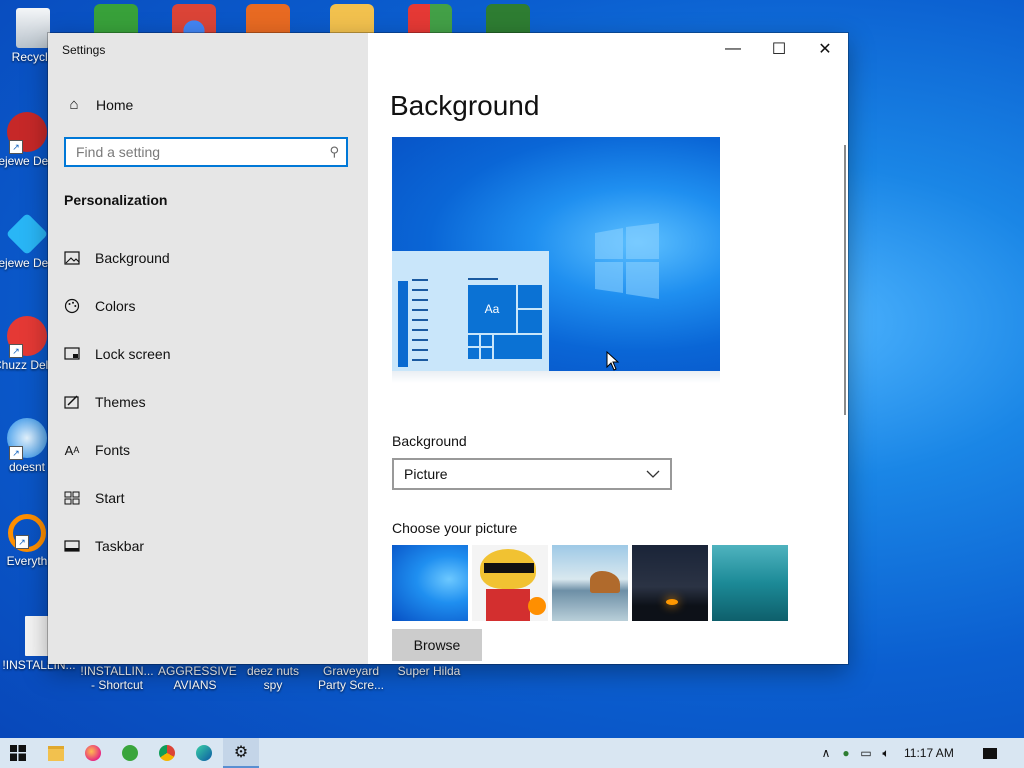  Describe the element at coordinates (455, 528) in the screenshot. I see `choose-picture-label: Choose your picture` at that location.